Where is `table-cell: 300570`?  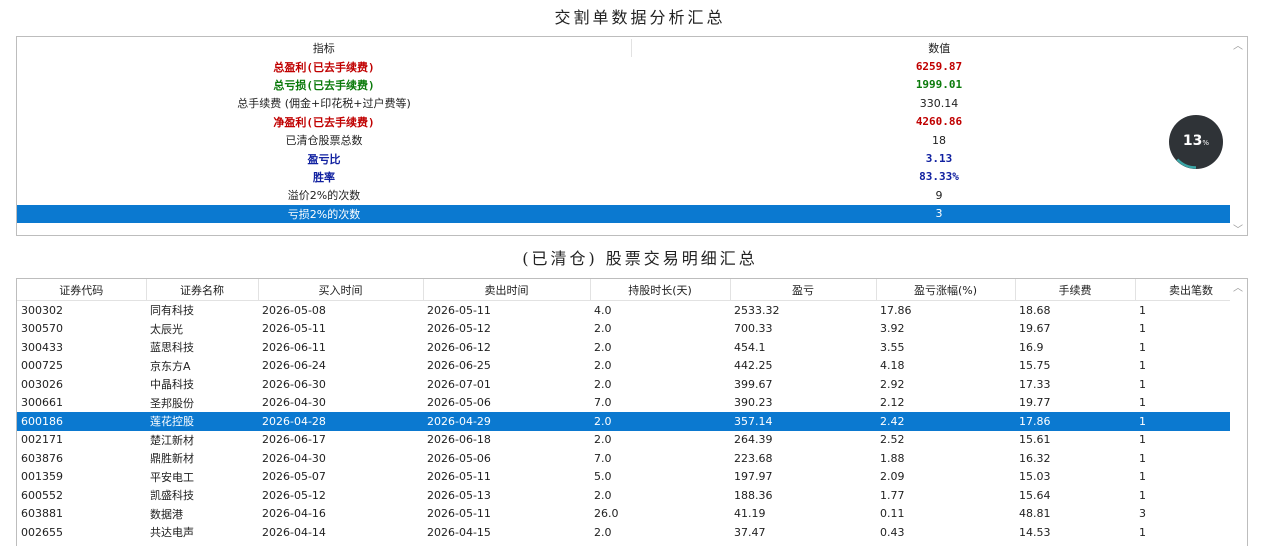 table-cell: 300570 is located at coordinates (42, 329).